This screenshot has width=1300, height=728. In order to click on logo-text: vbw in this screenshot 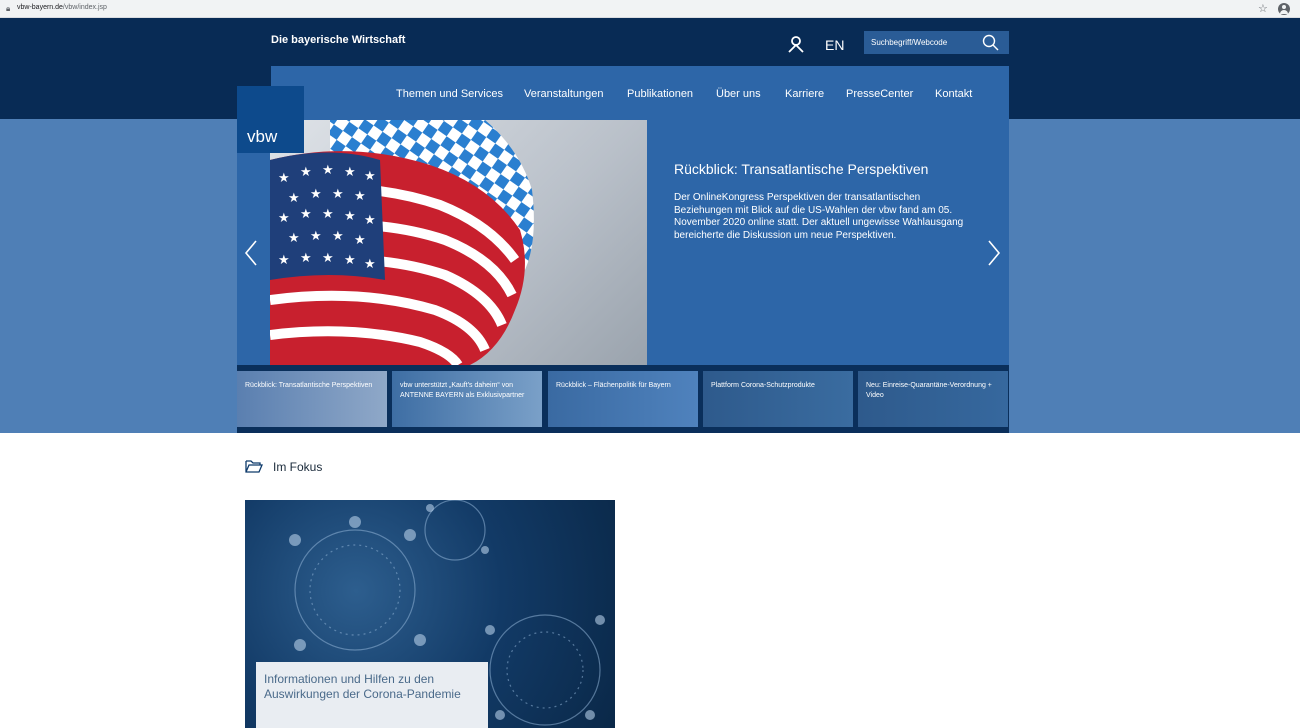, I will do `click(262, 136)`.